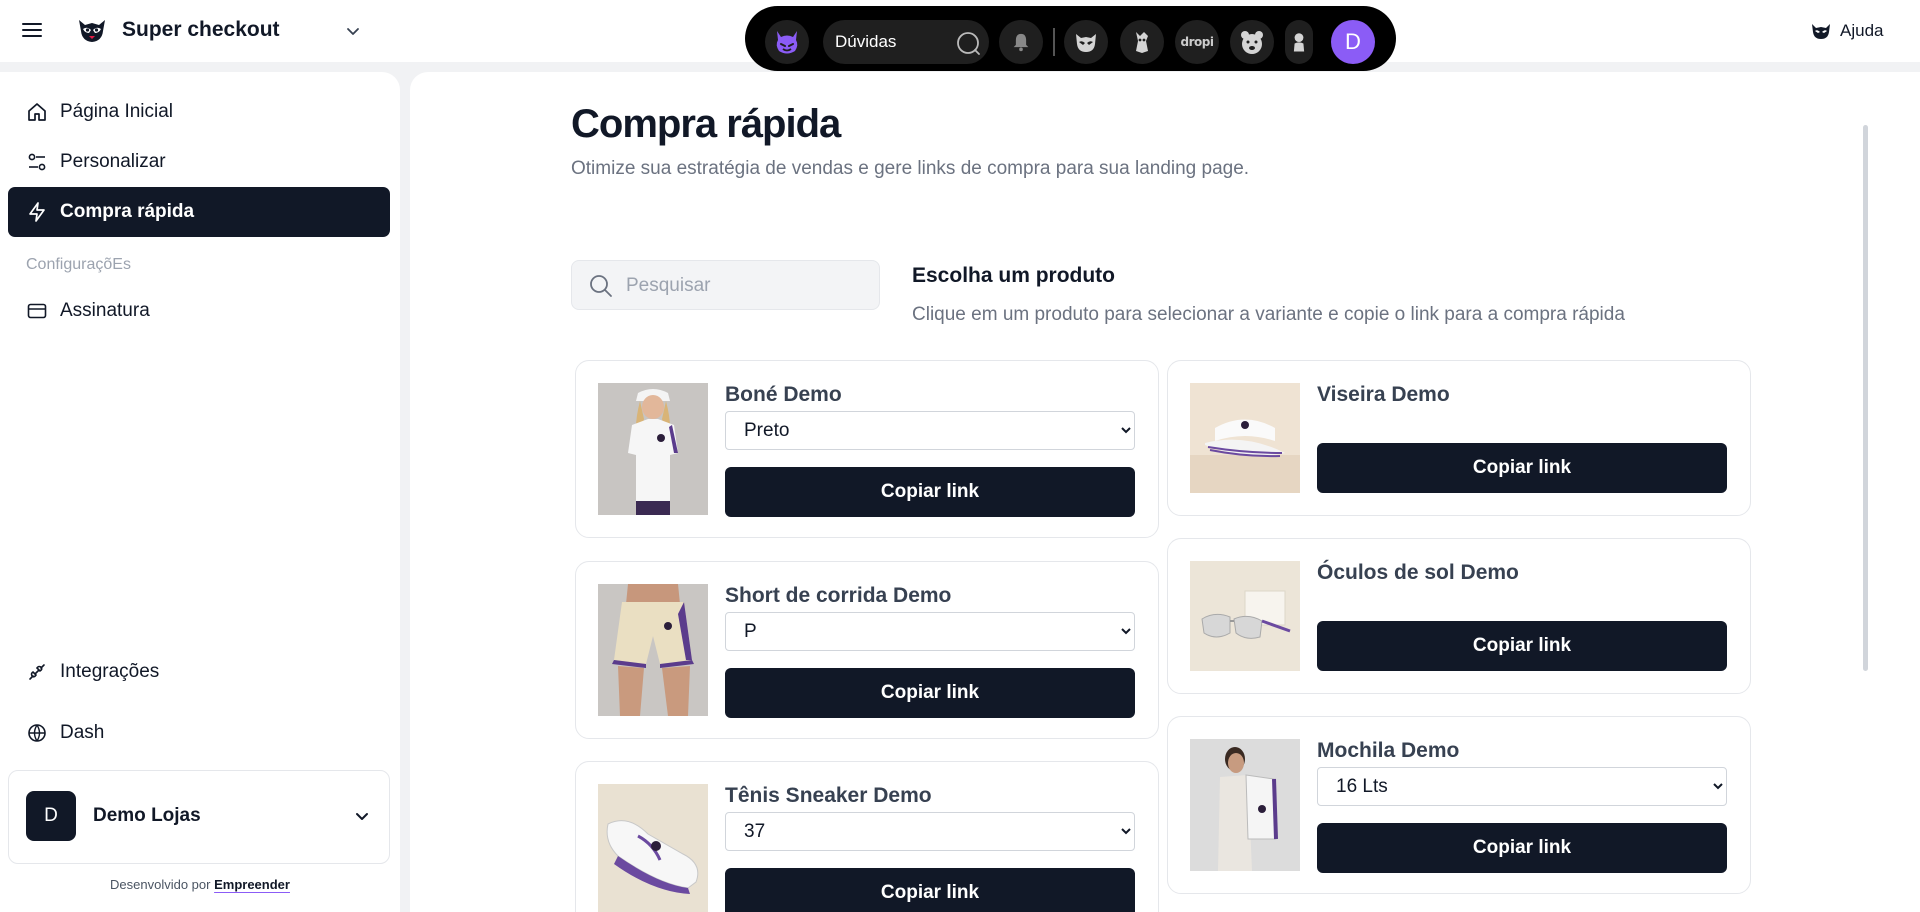  I want to click on app-raccoon-button, so click(1086, 42).